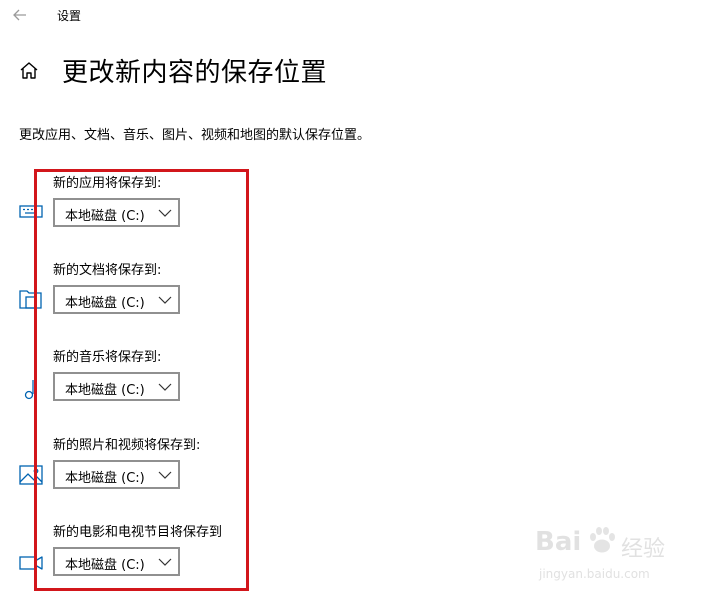  Describe the element at coordinates (31, 390) in the screenshot. I see `music-icon` at that location.